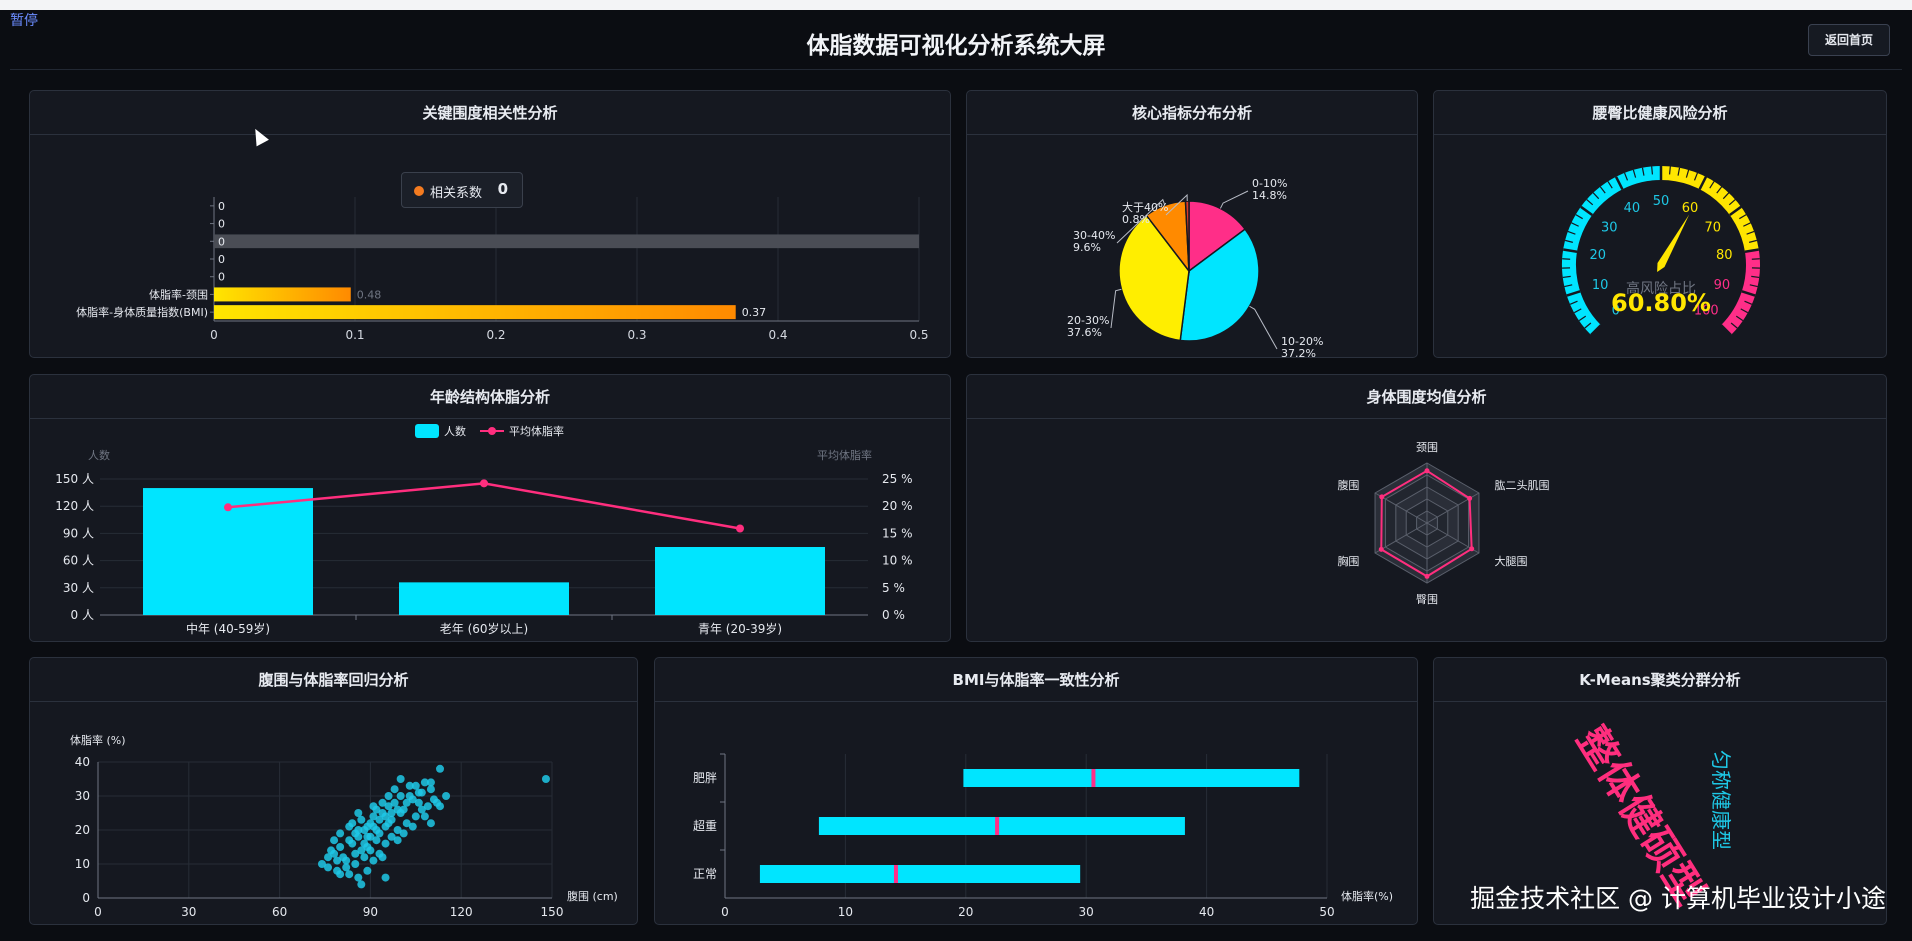 Image resolution: width=1912 pixels, height=941 pixels. What do you see at coordinates (1427, 530) in the screenshot?
I see `radar-chart: 颈围肱二头肌围大腿围臀围 胸围 腹围` at bounding box center [1427, 530].